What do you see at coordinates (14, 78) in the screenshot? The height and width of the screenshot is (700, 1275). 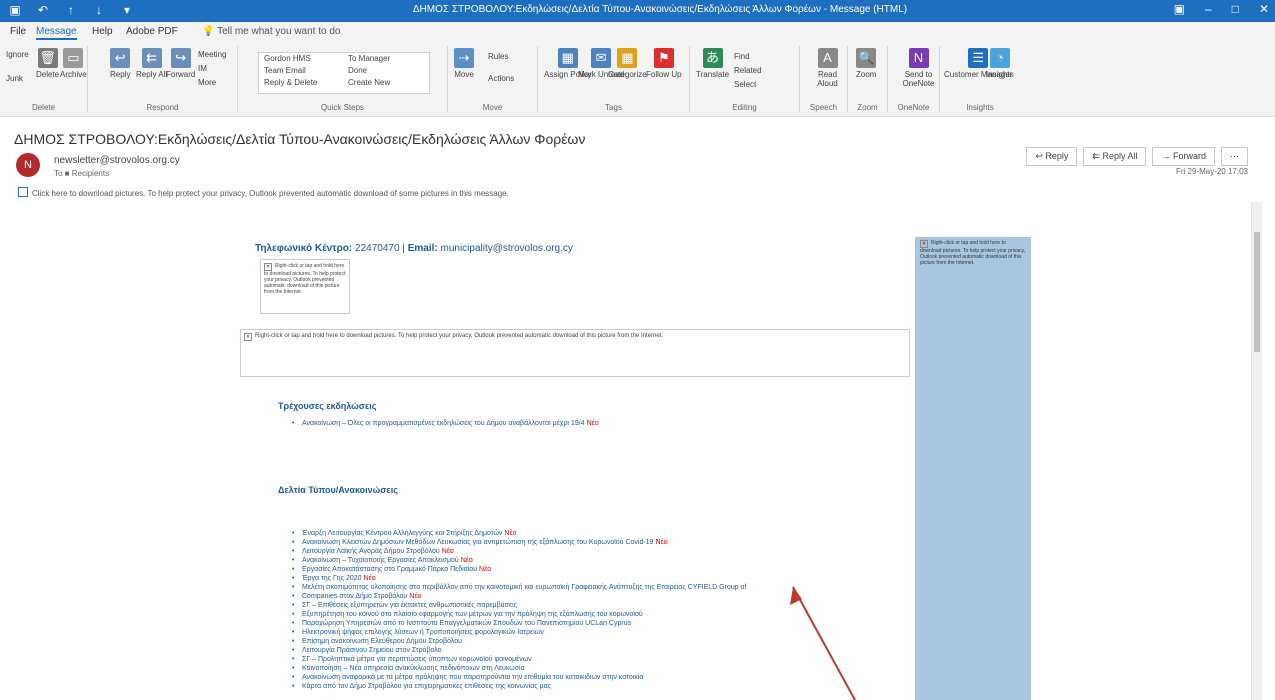 I see `junk-button: Junk` at bounding box center [14, 78].